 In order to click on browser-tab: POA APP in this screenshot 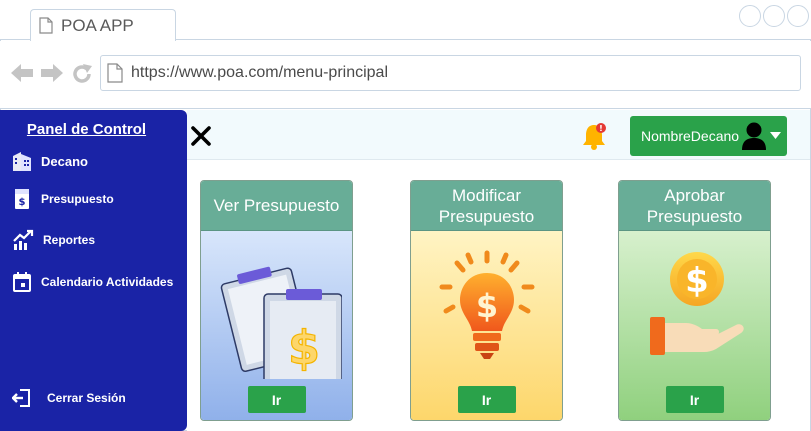, I will do `click(103, 25)`.